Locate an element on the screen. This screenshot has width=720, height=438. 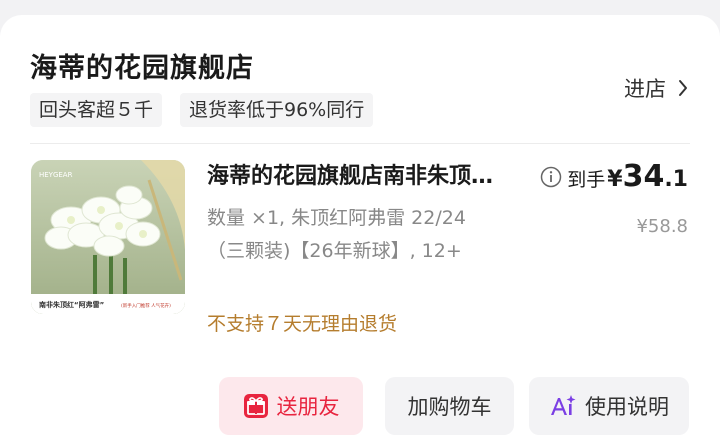
original-price: ¥58.8 is located at coordinates (662, 226).